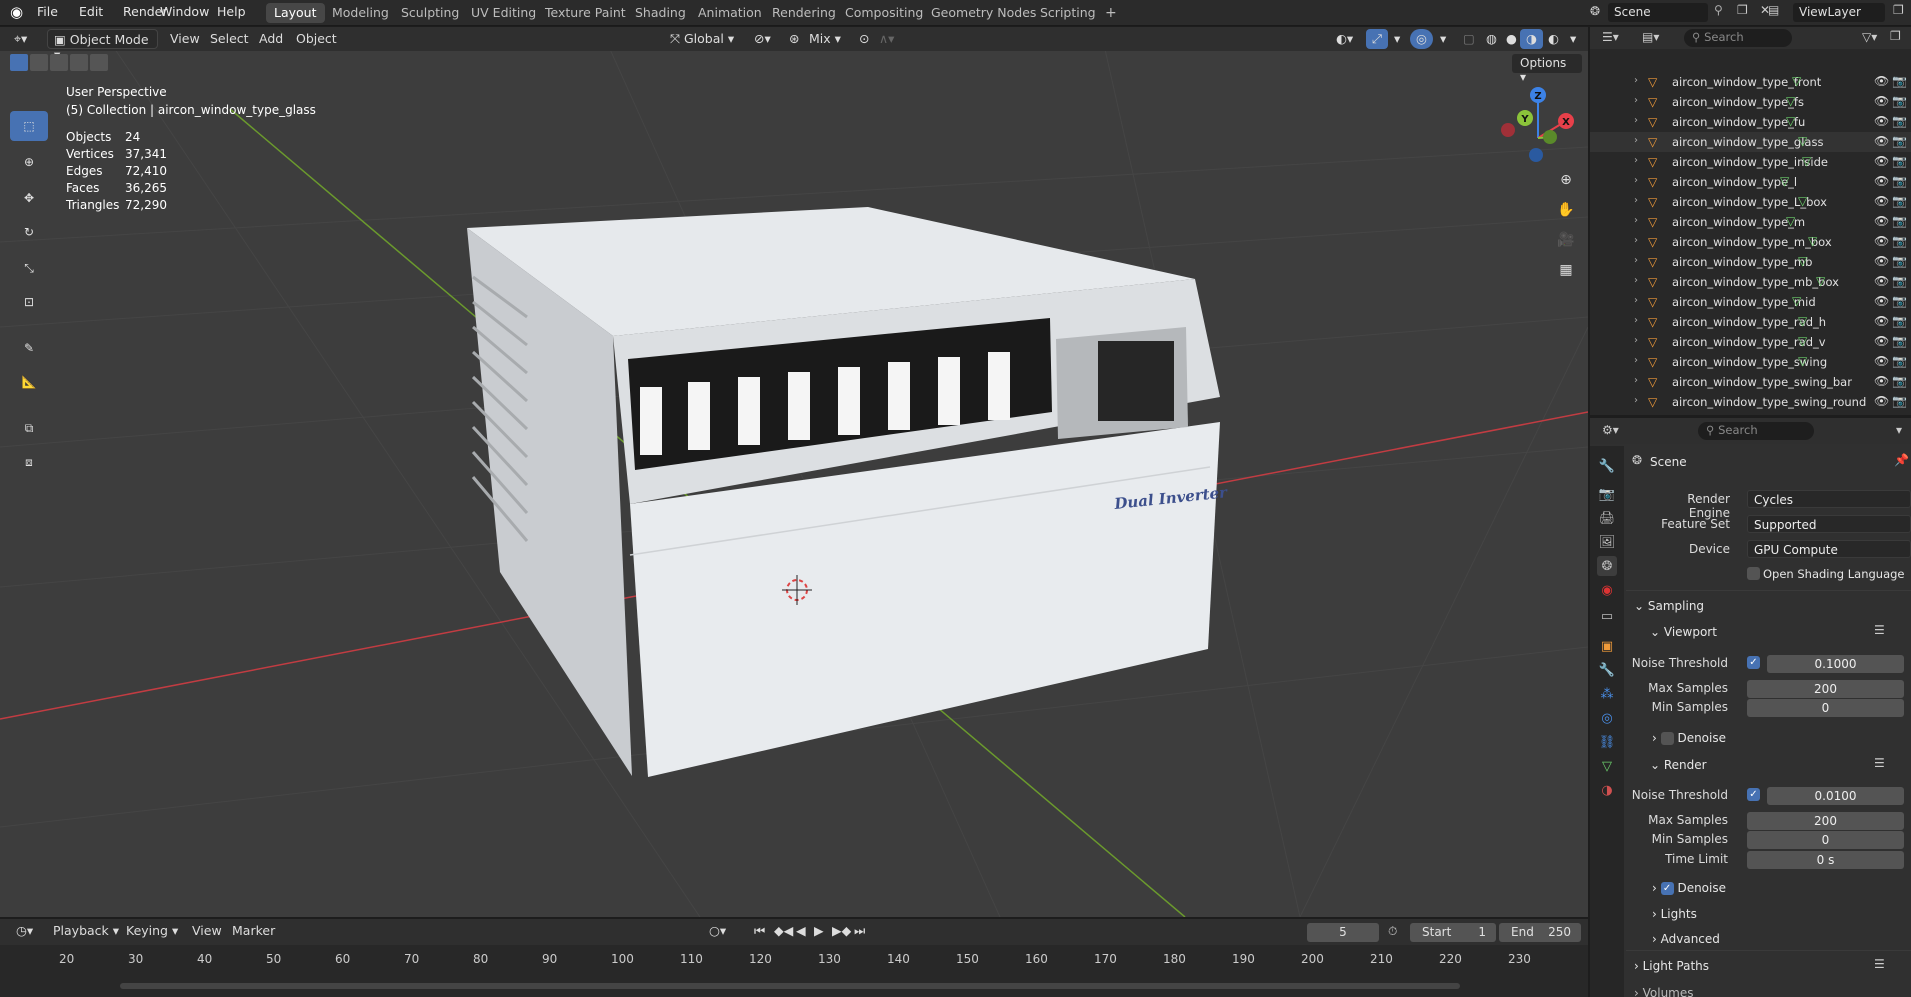 The height and width of the screenshot is (997, 1911). Describe the element at coordinates (47, 11) in the screenshot. I see `menu-file: File` at that location.